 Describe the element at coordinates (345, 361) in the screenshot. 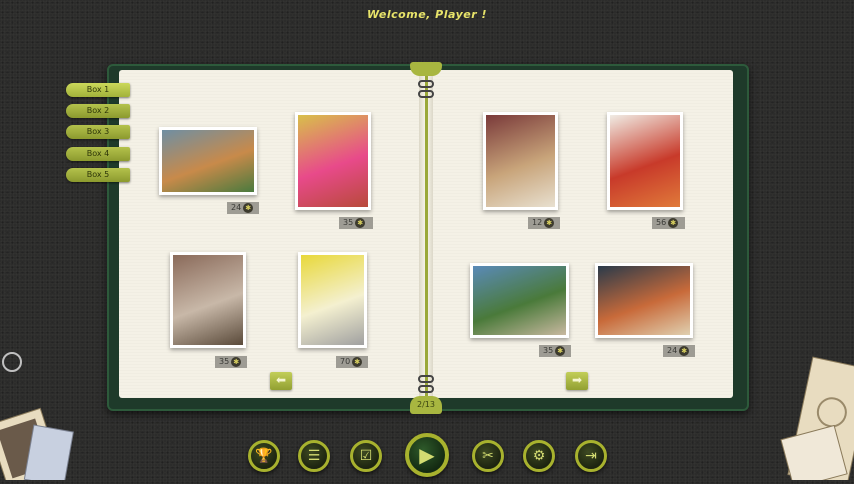

I see `piece-count: 70` at that location.